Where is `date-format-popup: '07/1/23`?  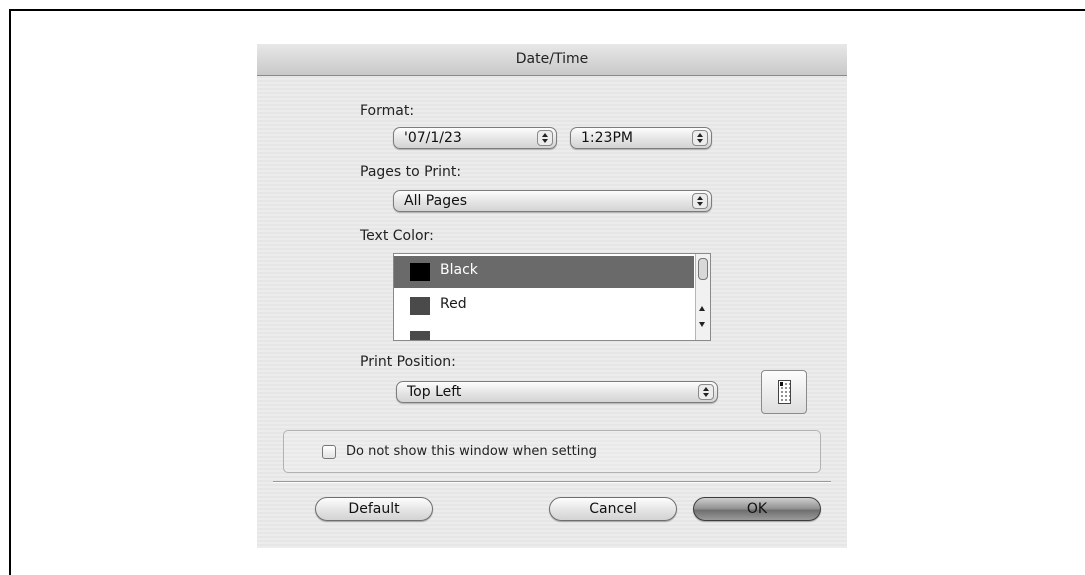 date-format-popup: '07/1/23 is located at coordinates (475, 138).